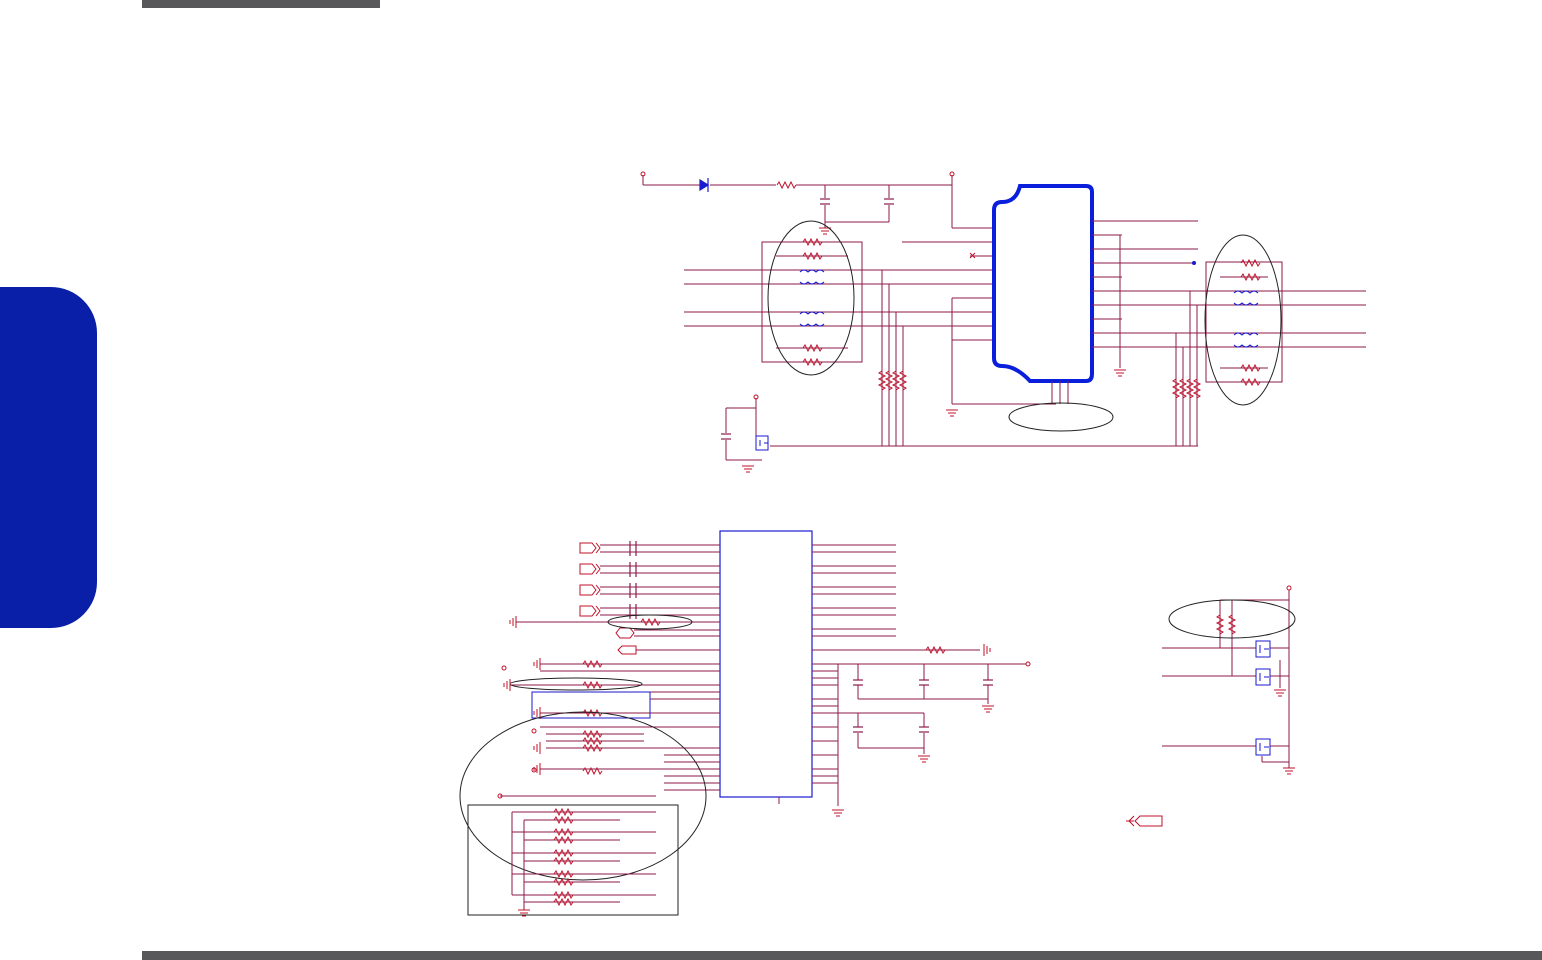 The height and width of the screenshot is (960, 1542). I want to click on coupling-capacitors, so click(633, 580).